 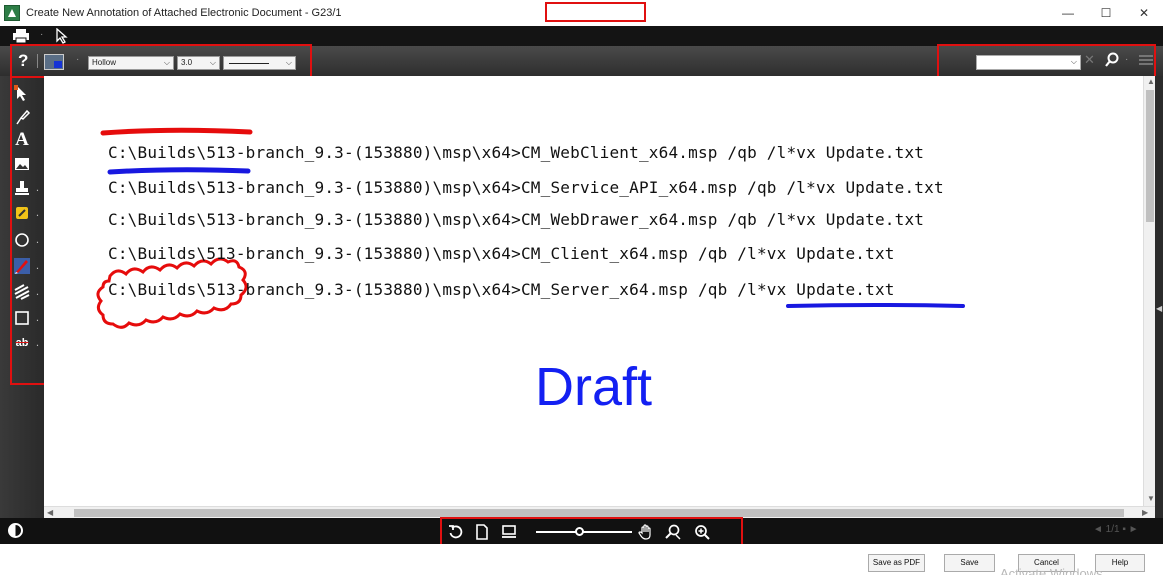 What do you see at coordinates (1159, 297) in the screenshot?
I see `right-panel-edge: ◀` at bounding box center [1159, 297].